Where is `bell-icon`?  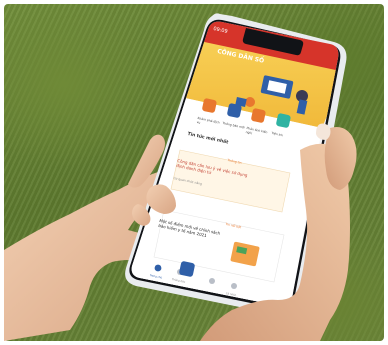 bell-icon is located at coordinates (234, 110).